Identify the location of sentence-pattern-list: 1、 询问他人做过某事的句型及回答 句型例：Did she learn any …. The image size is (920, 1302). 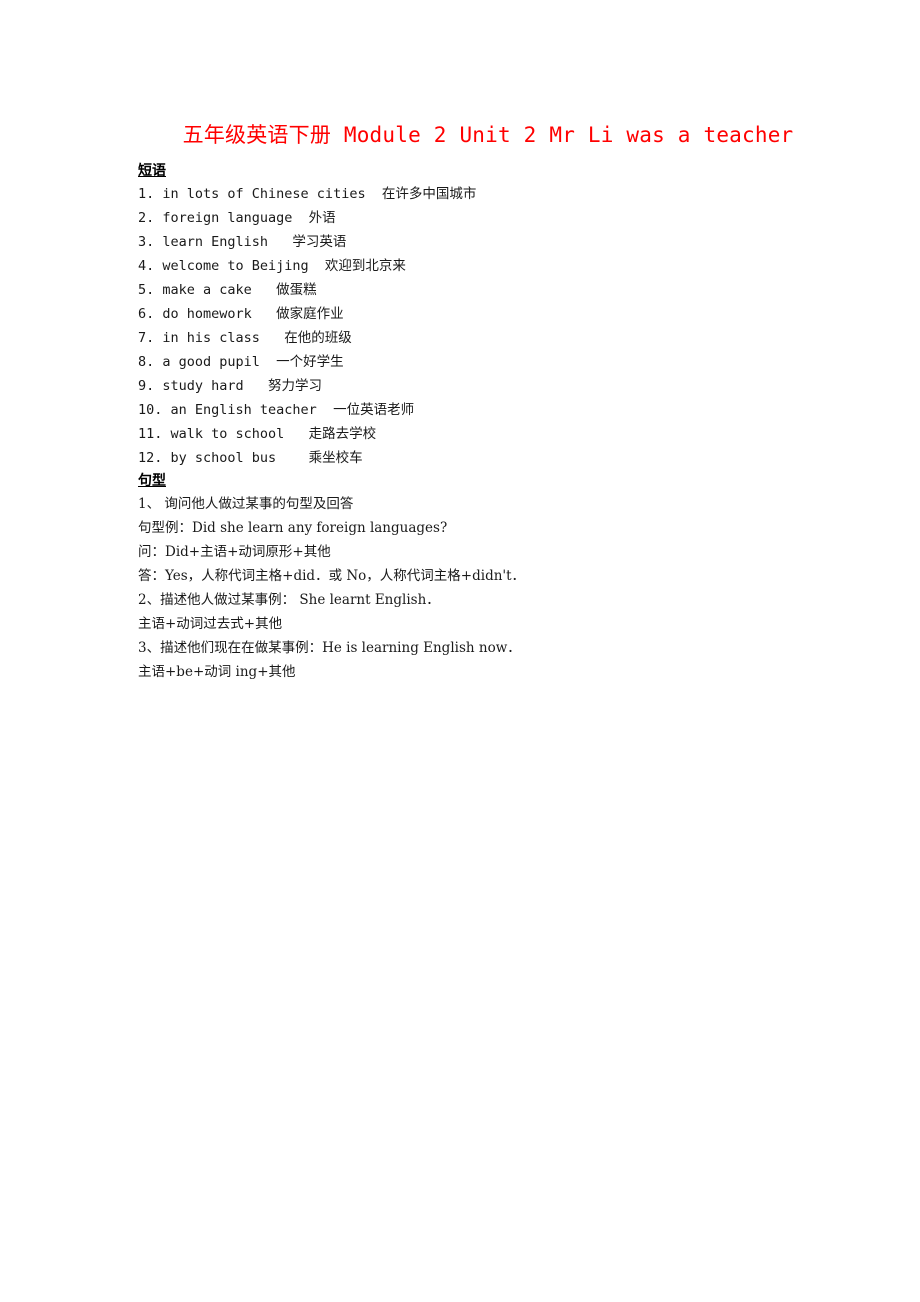
(508, 588).